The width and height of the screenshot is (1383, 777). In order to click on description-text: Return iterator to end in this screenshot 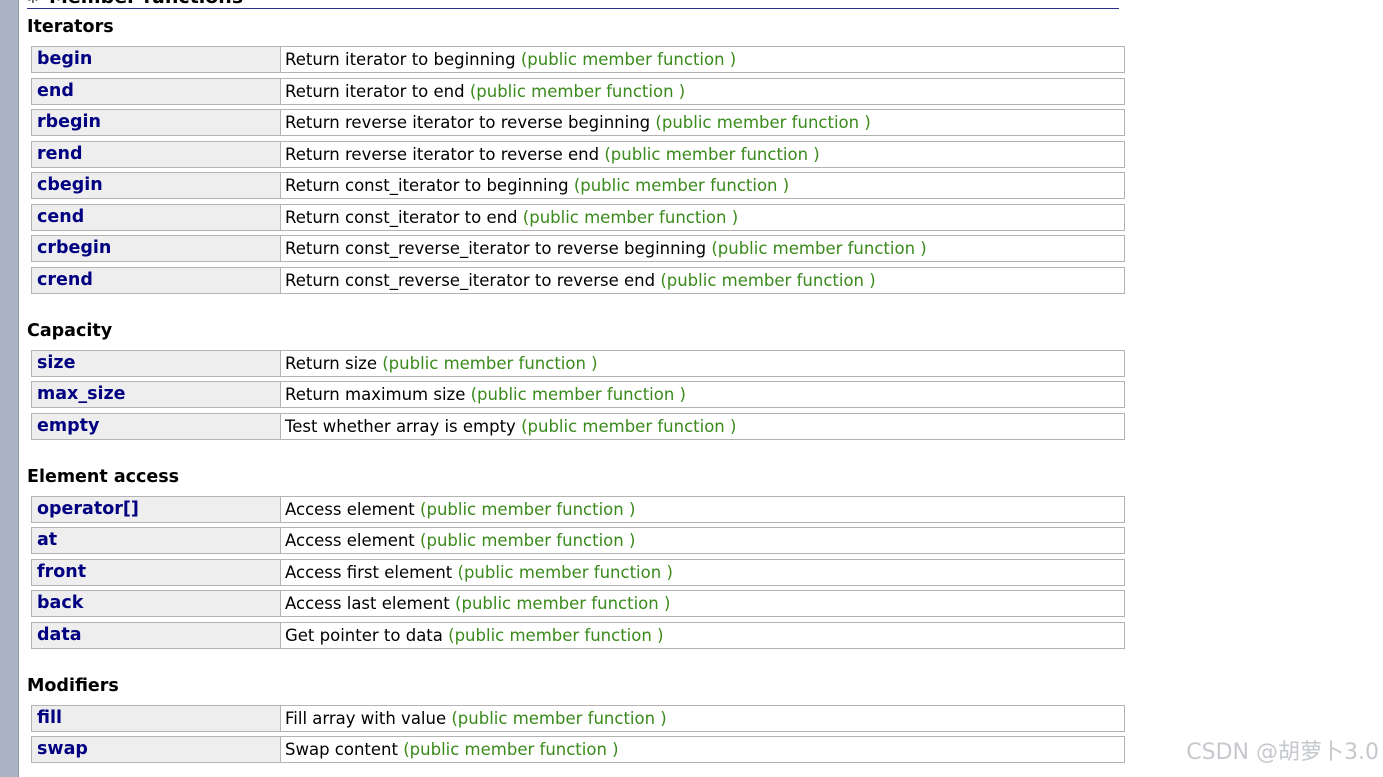, I will do `click(375, 91)`.